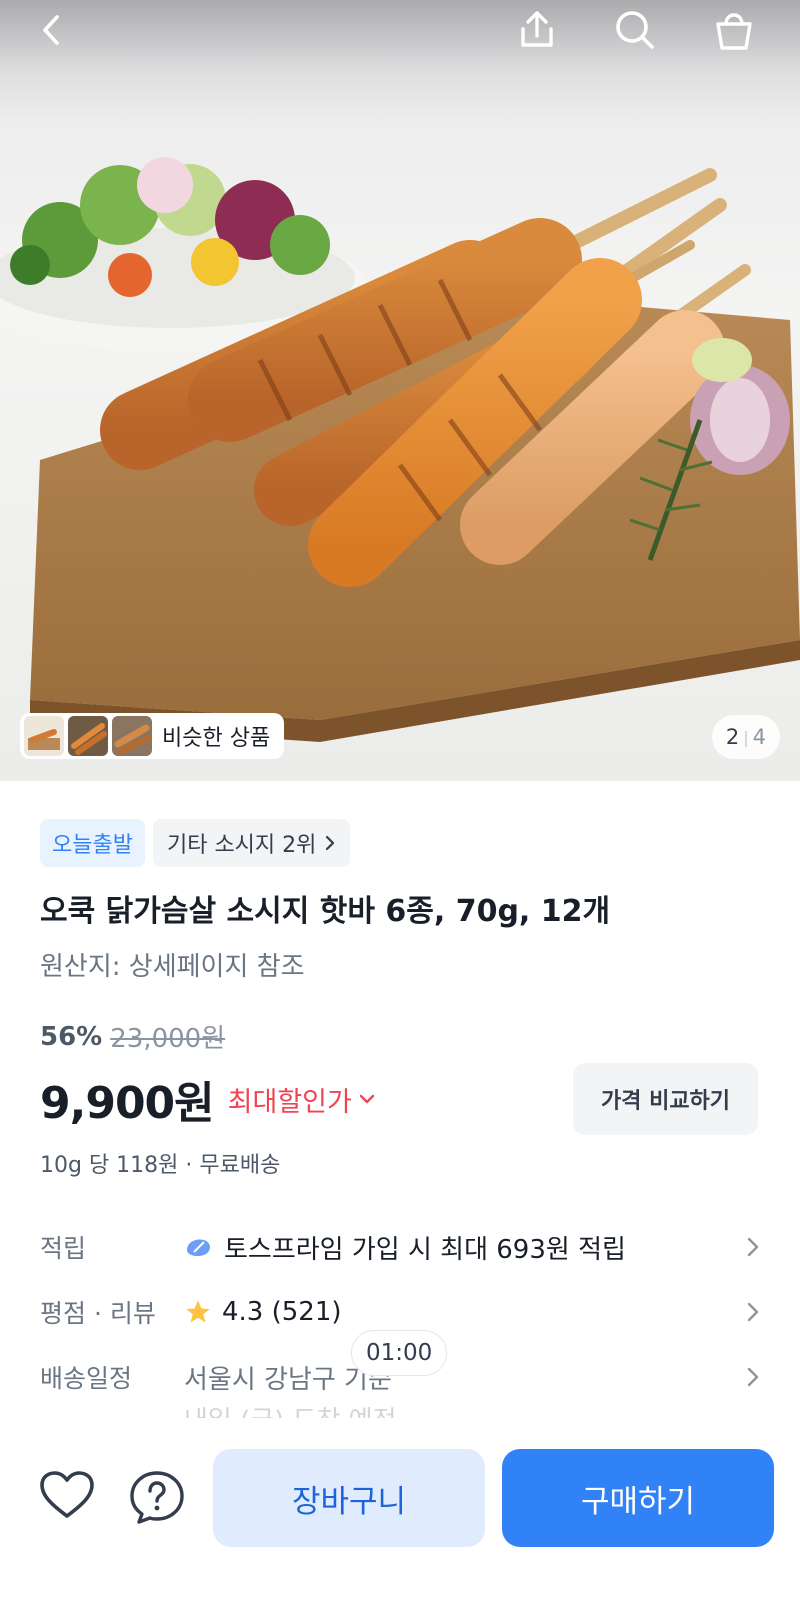  I want to click on rating-value-wrap: 4.3 (521), so click(472, 1312).